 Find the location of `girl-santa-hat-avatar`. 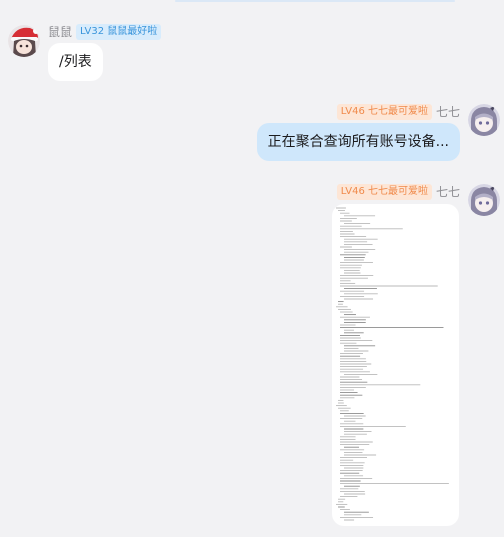

girl-santa-hat-avatar is located at coordinates (24, 41).